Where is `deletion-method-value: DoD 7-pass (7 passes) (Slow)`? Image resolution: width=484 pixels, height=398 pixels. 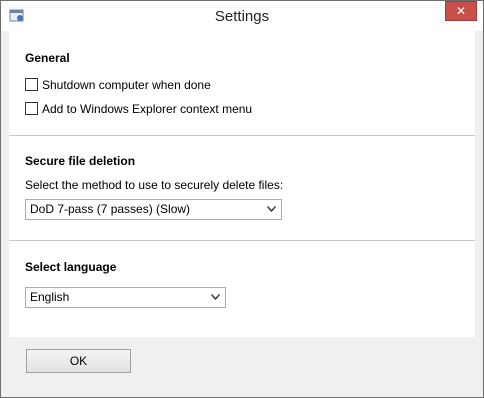
deletion-method-value: DoD 7-pass (7 passes) (Slow) is located at coordinates (110, 209).